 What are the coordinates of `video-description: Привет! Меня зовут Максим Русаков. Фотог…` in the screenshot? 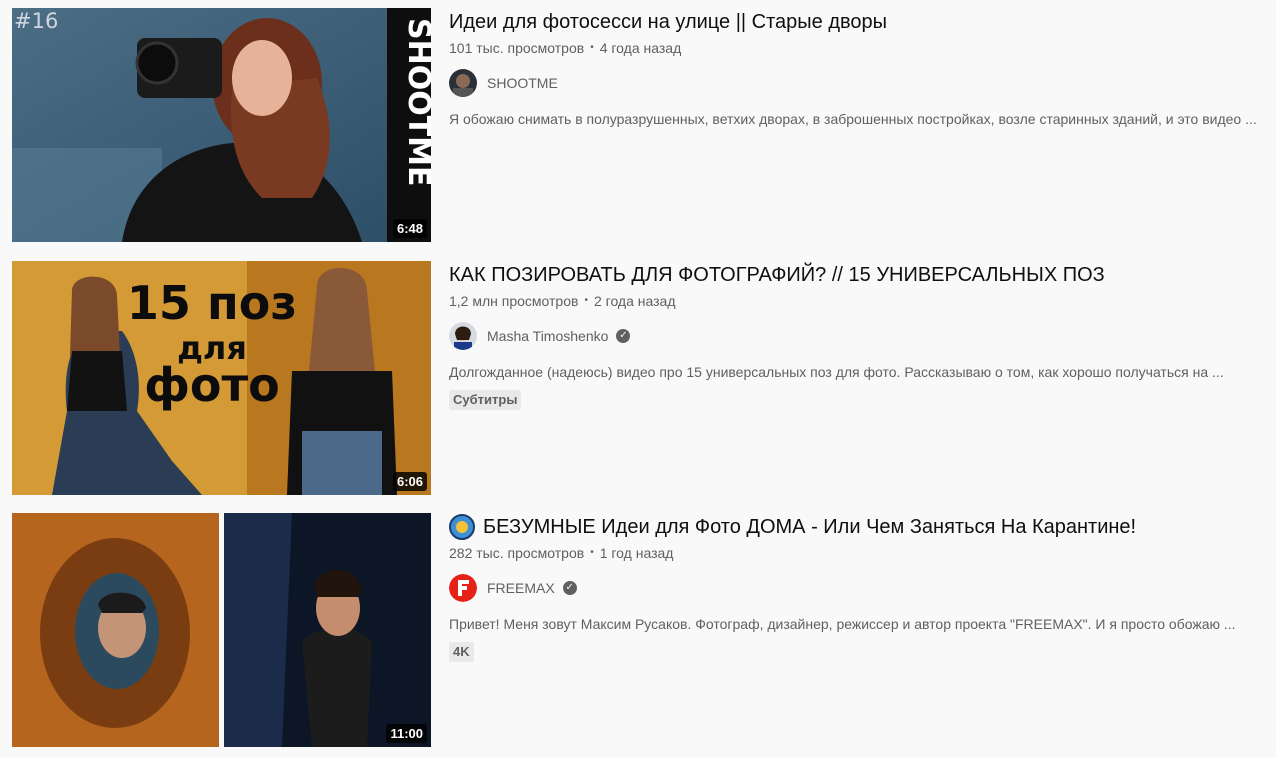 It's located at (842, 624).